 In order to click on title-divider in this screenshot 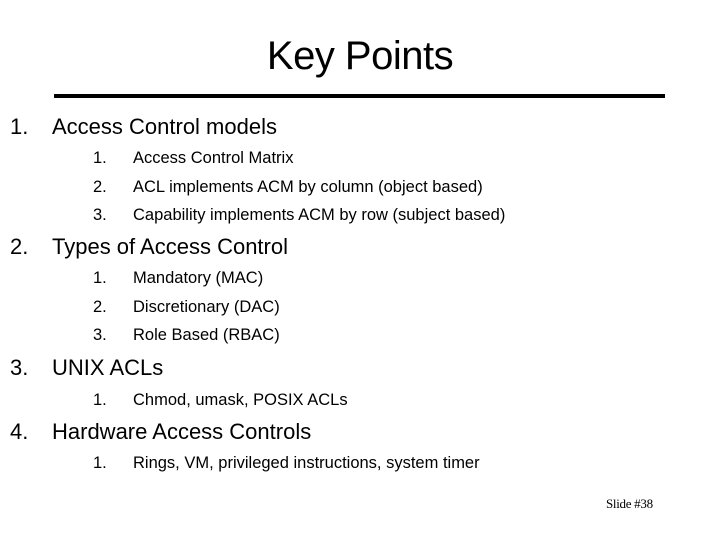, I will do `click(359, 96)`.